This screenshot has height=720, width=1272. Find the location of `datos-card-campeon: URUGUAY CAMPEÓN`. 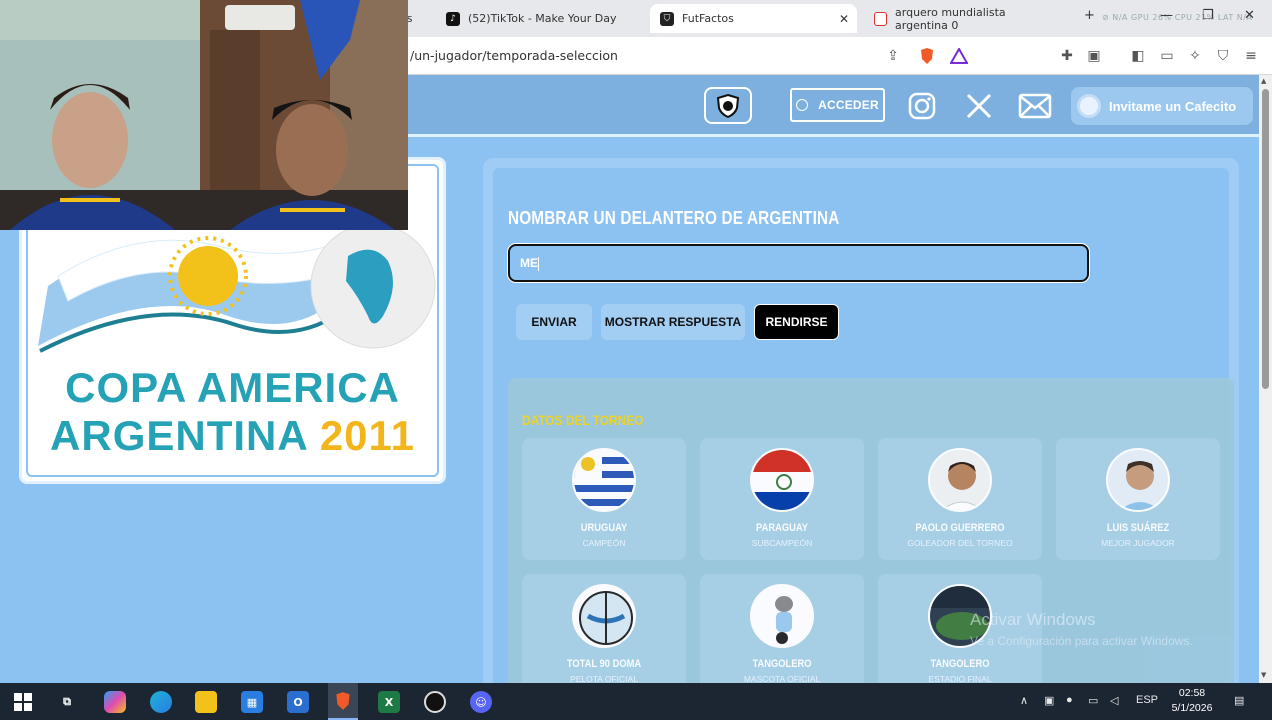

datos-card-campeon: URUGUAY CAMPEÓN is located at coordinates (604, 499).